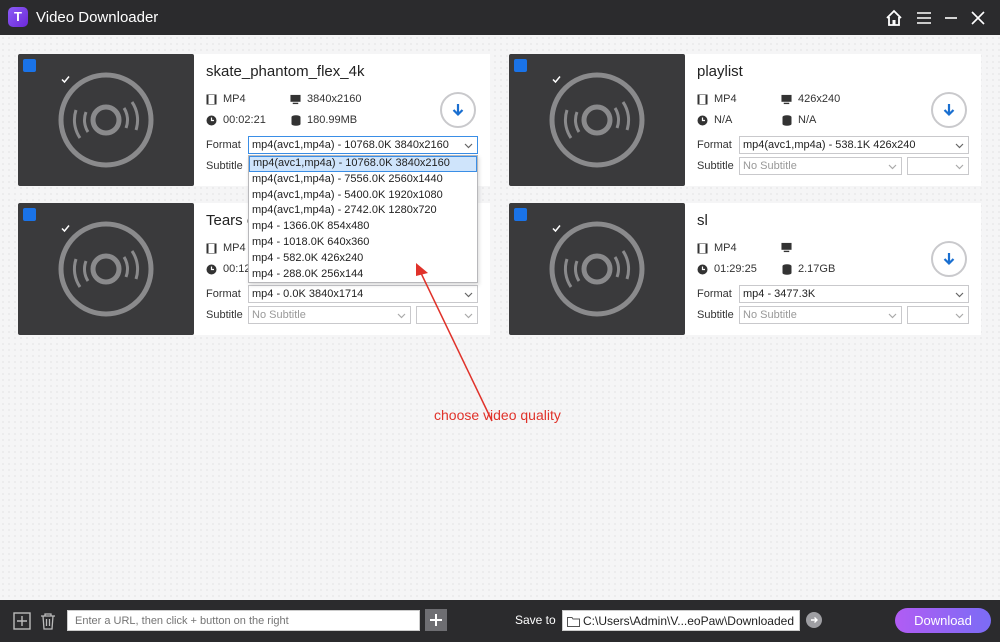  What do you see at coordinates (97, 17) in the screenshot?
I see `app-title: Video Downloader` at bounding box center [97, 17].